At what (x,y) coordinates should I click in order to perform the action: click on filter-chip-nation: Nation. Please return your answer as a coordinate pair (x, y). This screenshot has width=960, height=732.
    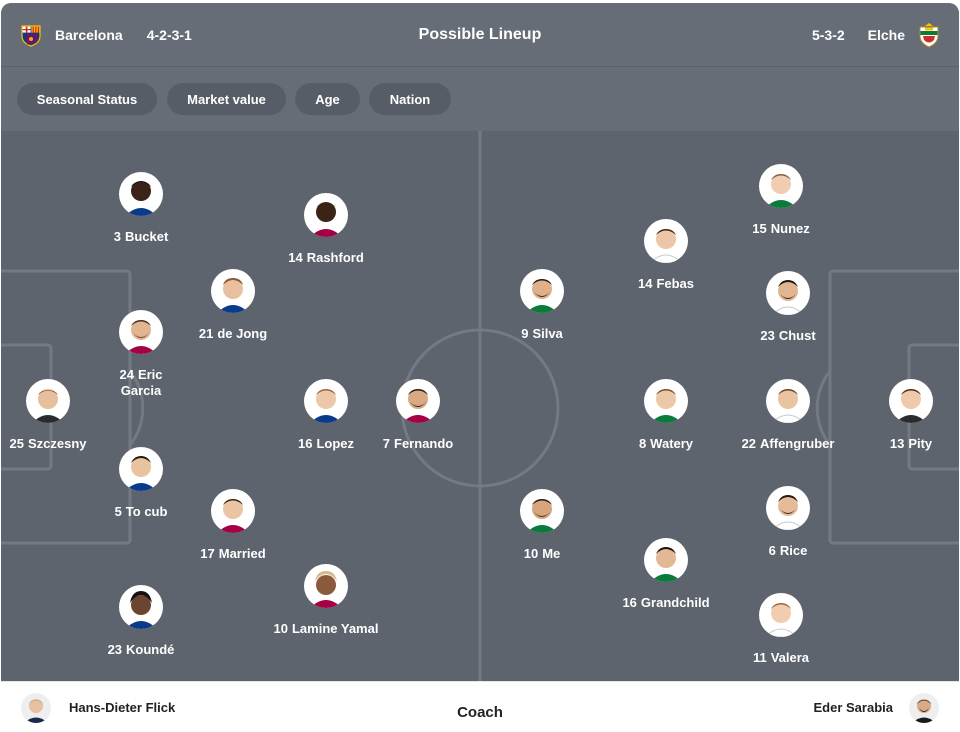
    Looking at the image, I should click on (410, 99).